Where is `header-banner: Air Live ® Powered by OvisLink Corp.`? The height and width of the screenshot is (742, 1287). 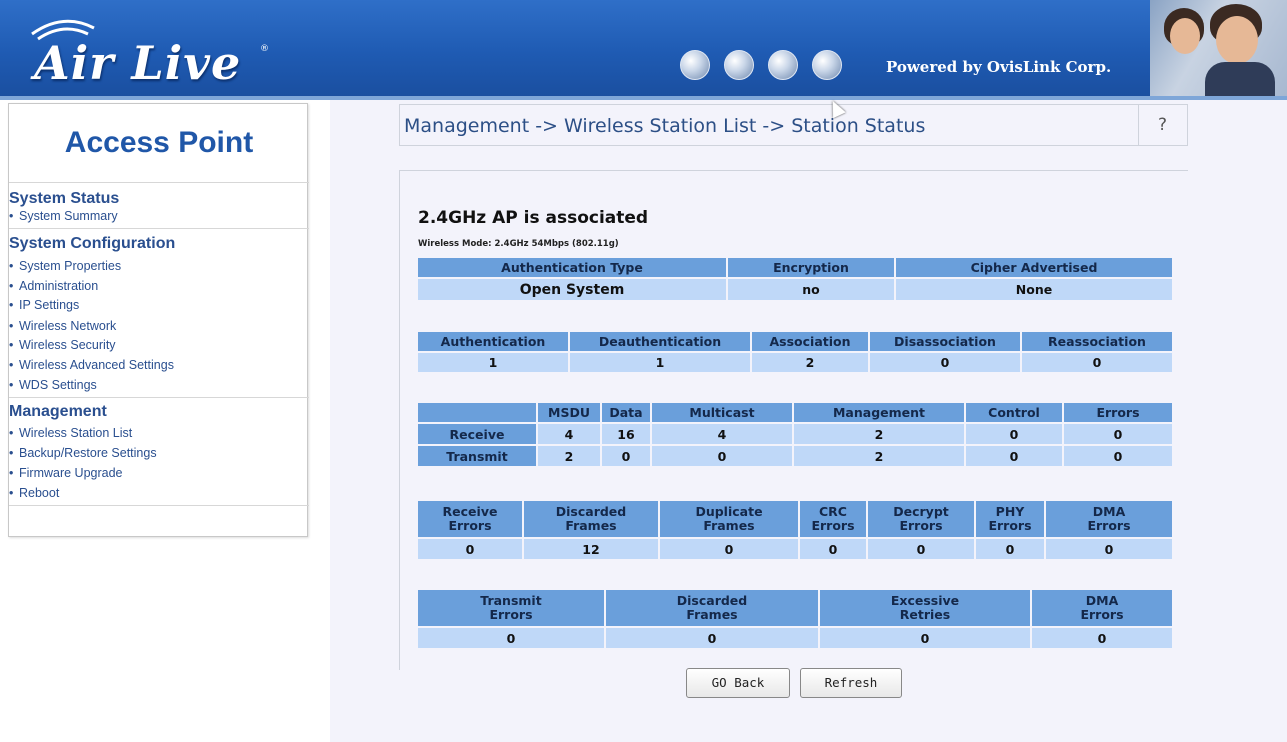
header-banner: Air Live ® Powered by OvisLink Corp. is located at coordinates (643, 48).